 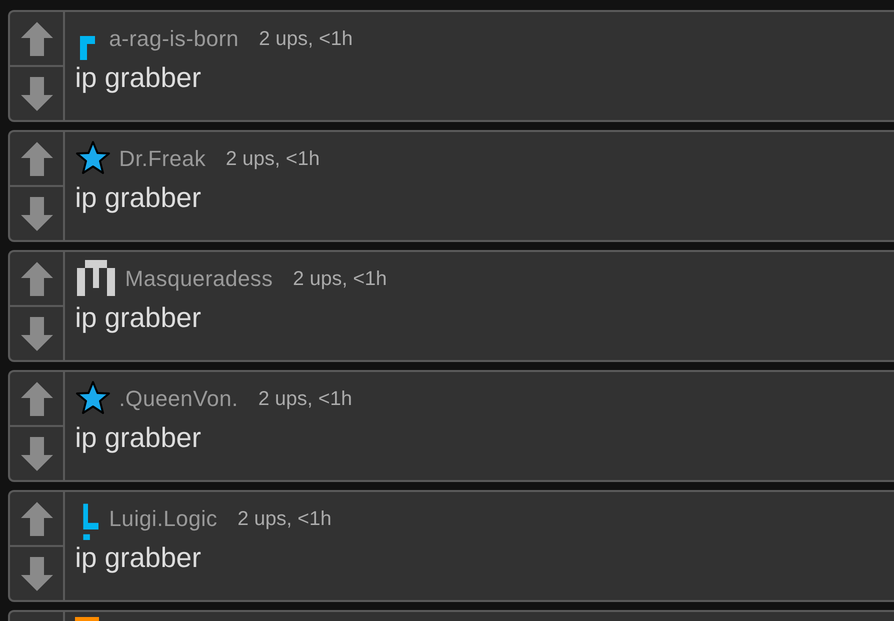 What do you see at coordinates (162, 159) in the screenshot?
I see `author-link: Dr.Freak` at bounding box center [162, 159].